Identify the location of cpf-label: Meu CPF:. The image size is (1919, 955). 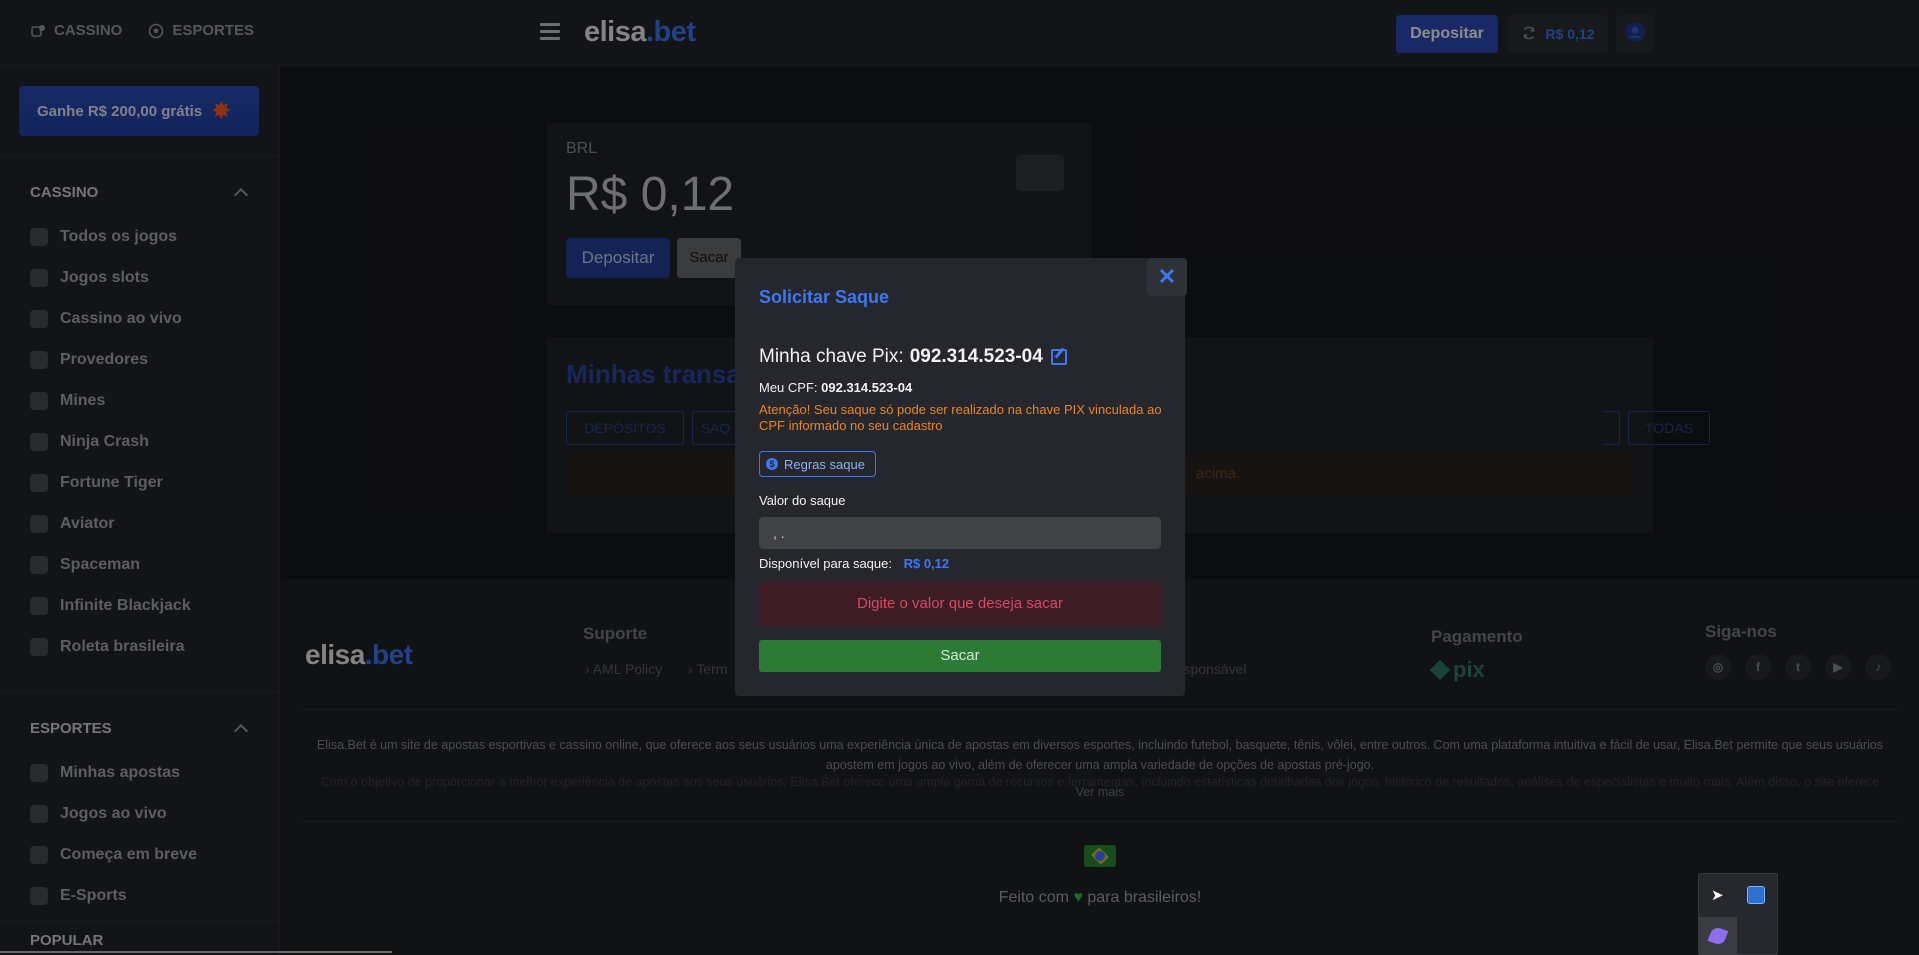
(788, 387).